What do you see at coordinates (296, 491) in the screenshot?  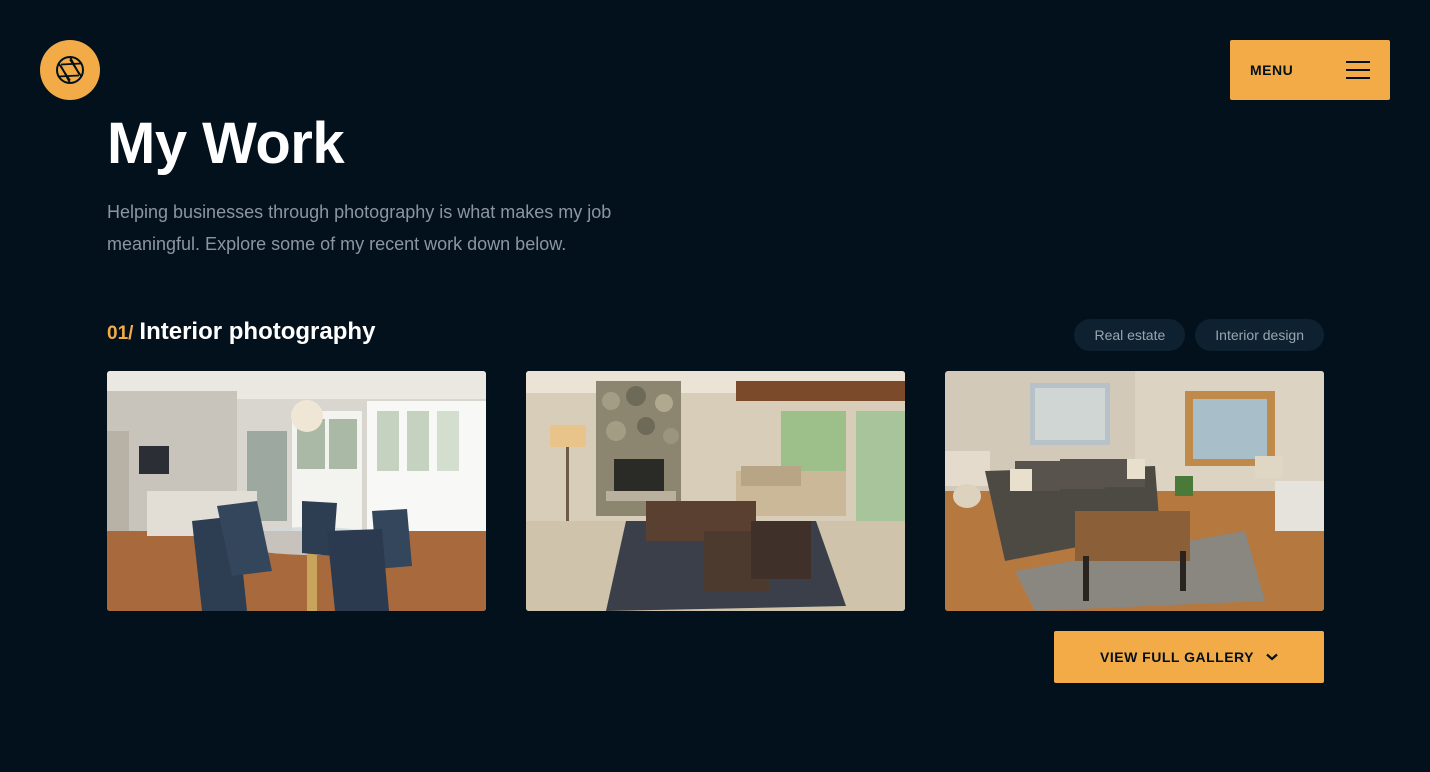 I see `dining-room-photo` at bounding box center [296, 491].